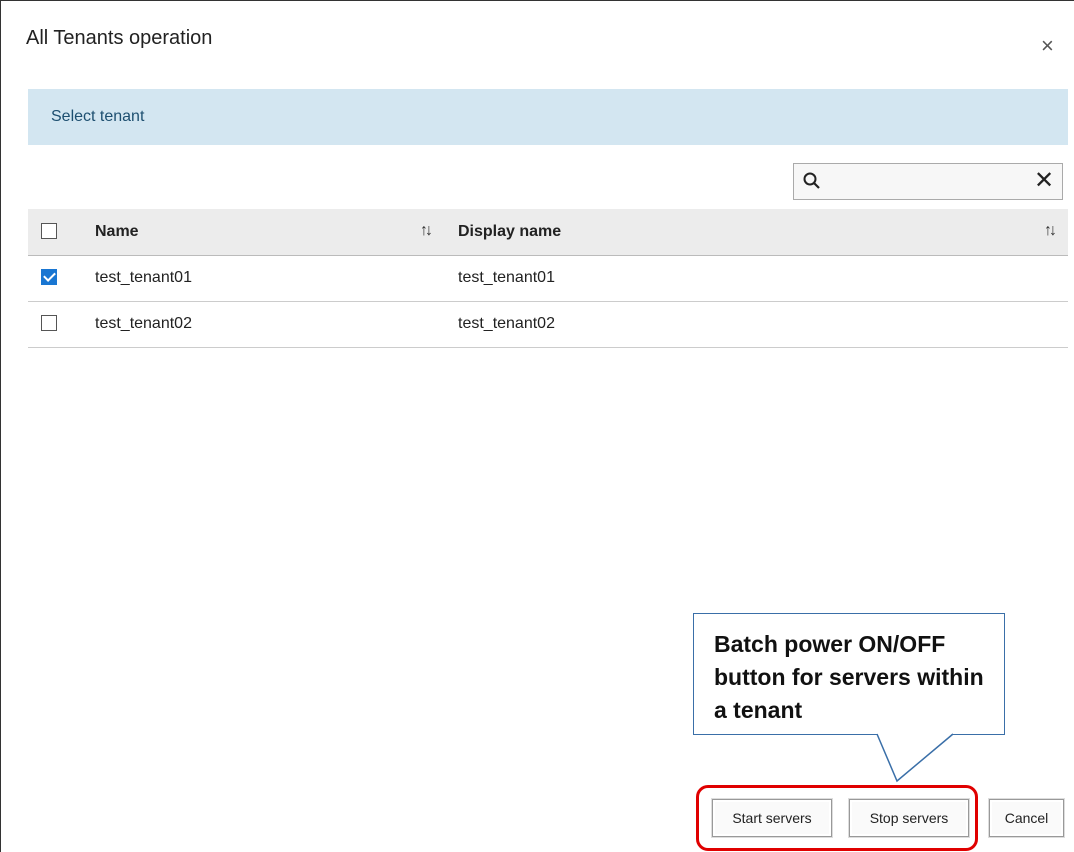 The width and height of the screenshot is (1074, 852). Describe the element at coordinates (1047, 46) in the screenshot. I see `close-icon: ×` at that location.